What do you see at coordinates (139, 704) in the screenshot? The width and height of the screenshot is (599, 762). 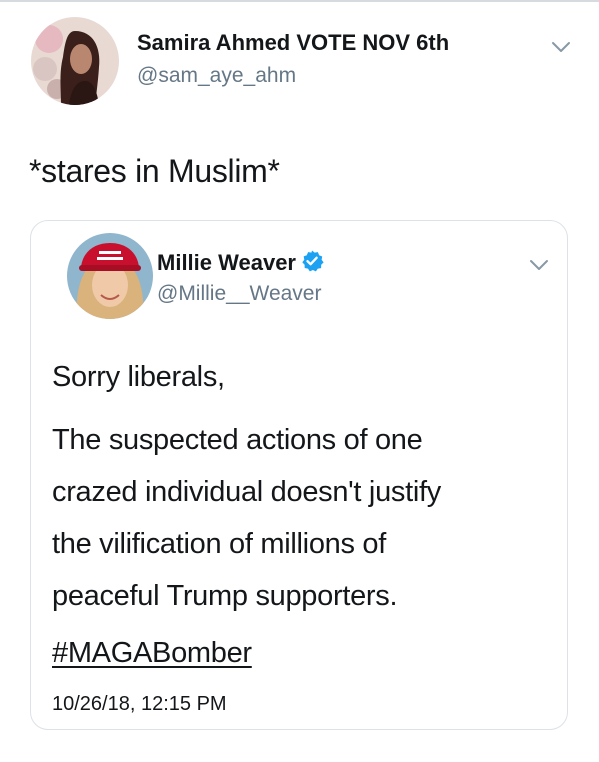 I see `tweet-timestamp: 10/26/18, 12:15 PM` at bounding box center [139, 704].